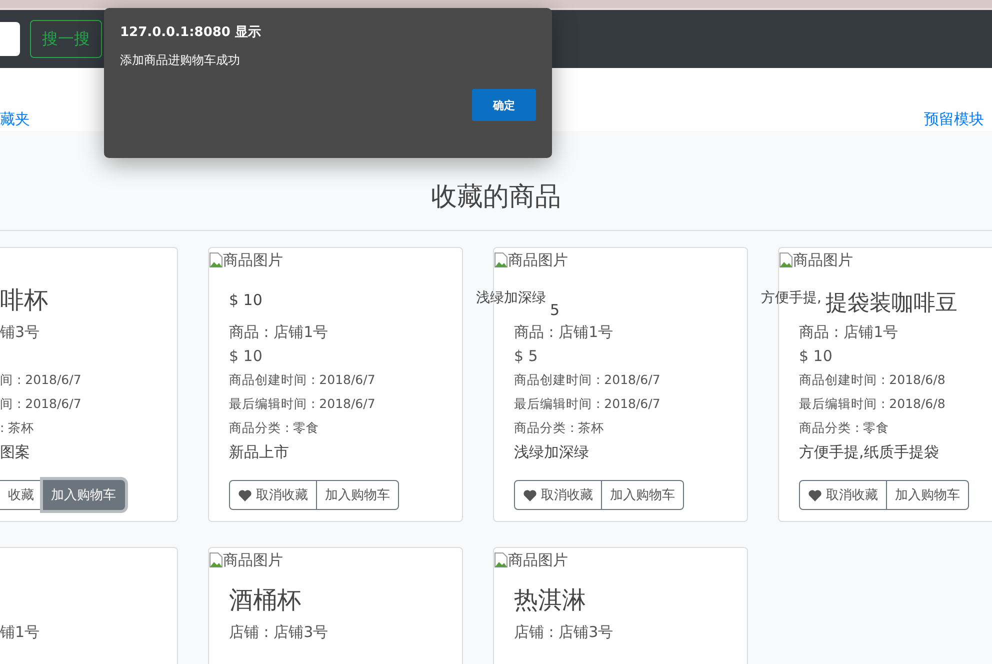 Image resolution: width=992 pixels, height=664 pixels. Describe the element at coordinates (259, 452) in the screenshot. I see `description: 新品上市` at that location.